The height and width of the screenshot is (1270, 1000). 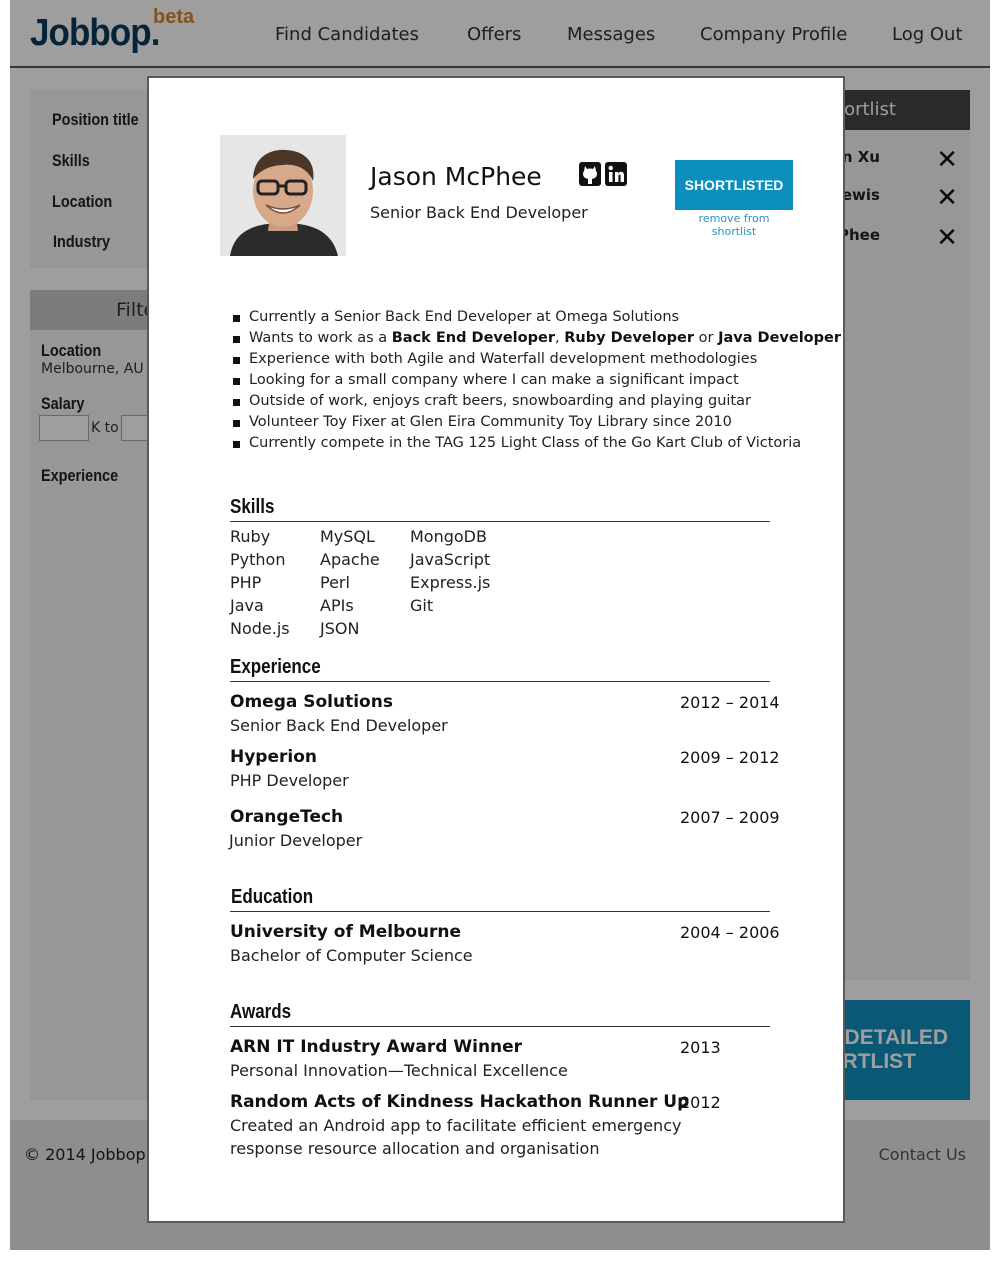 What do you see at coordinates (346, 932) in the screenshot?
I see `school-name: University of Melbourne` at bounding box center [346, 932].